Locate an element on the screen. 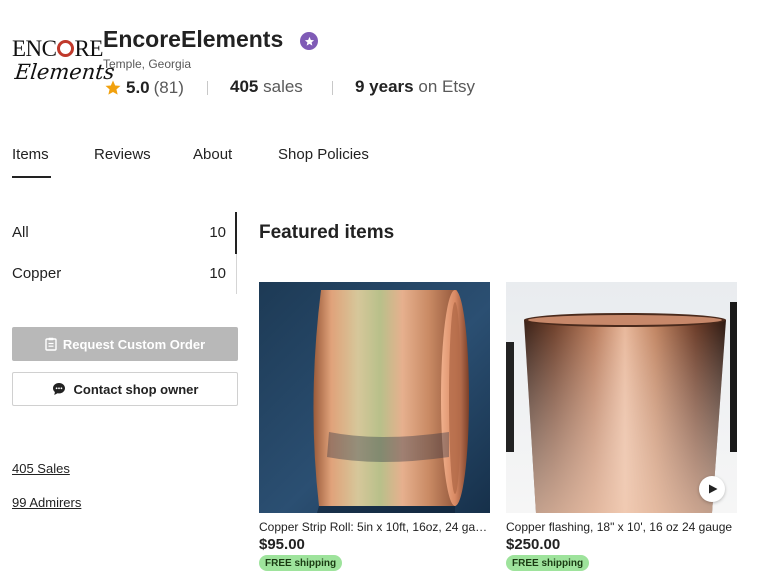  tab-about: About is located at coordinates (212, 154).